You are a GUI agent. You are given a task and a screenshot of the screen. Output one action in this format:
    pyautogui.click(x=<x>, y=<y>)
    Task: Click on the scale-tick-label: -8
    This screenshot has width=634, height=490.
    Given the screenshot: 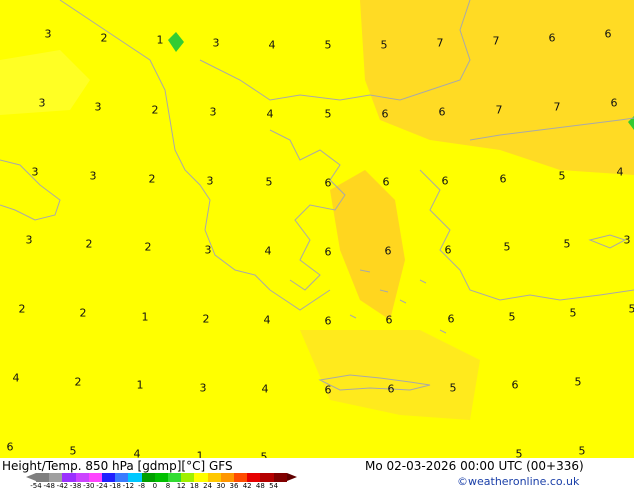 What is the action you would take?
    pyautogui.click(x=142, y=486)
    